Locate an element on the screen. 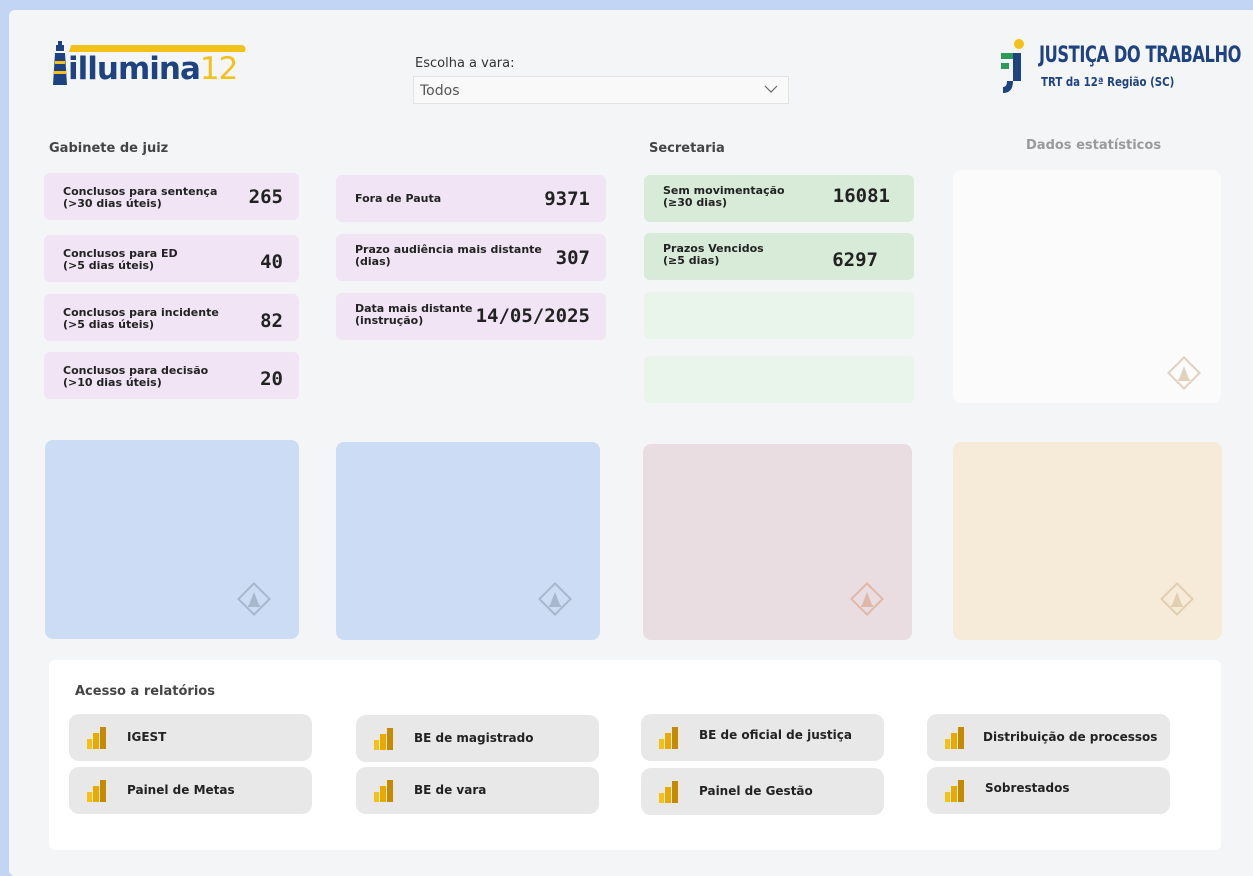 The image size is (1253, 876). lighthouse-icon is located at coordinates (60, 63).